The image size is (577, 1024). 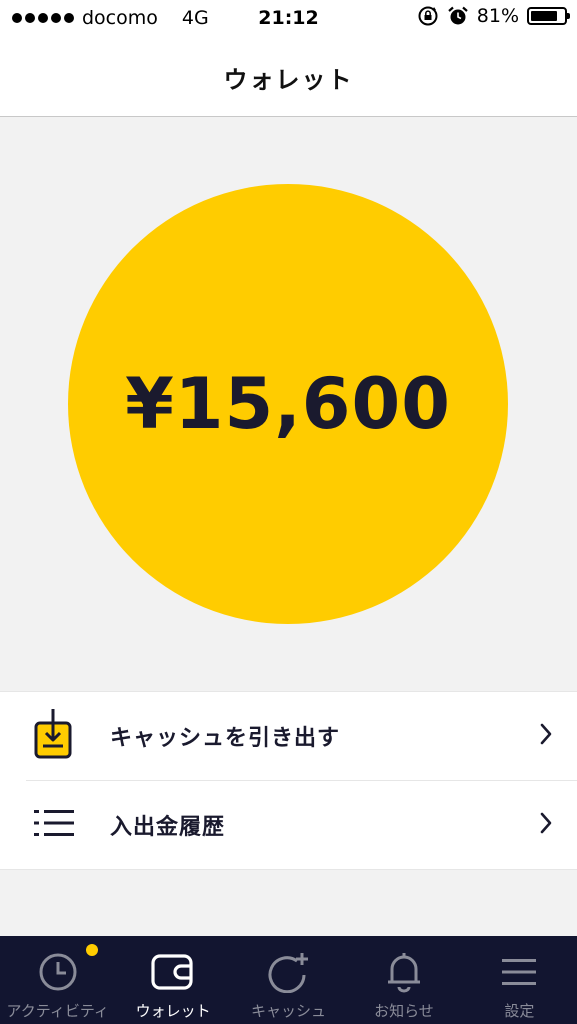 I want to click on balance-amount: ¥15,600, so click(x=288, y=404).